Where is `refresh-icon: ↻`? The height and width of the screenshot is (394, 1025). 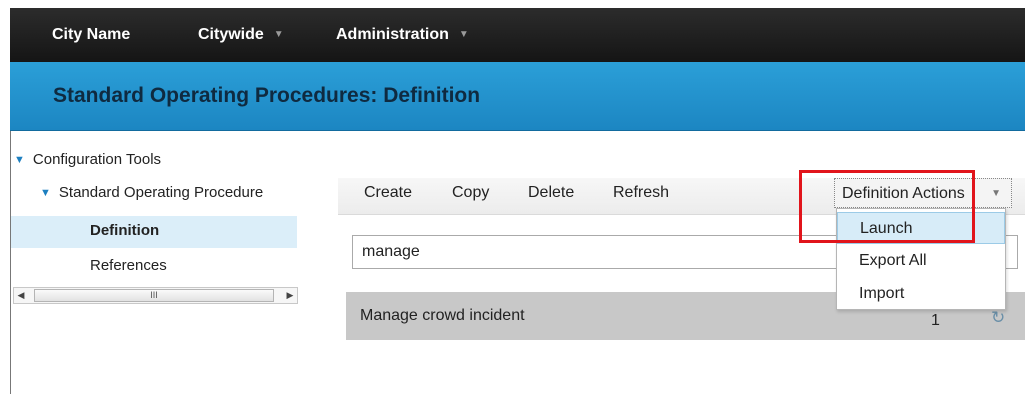
refresh-icon: ↻ is located at coordinates (998, 318).